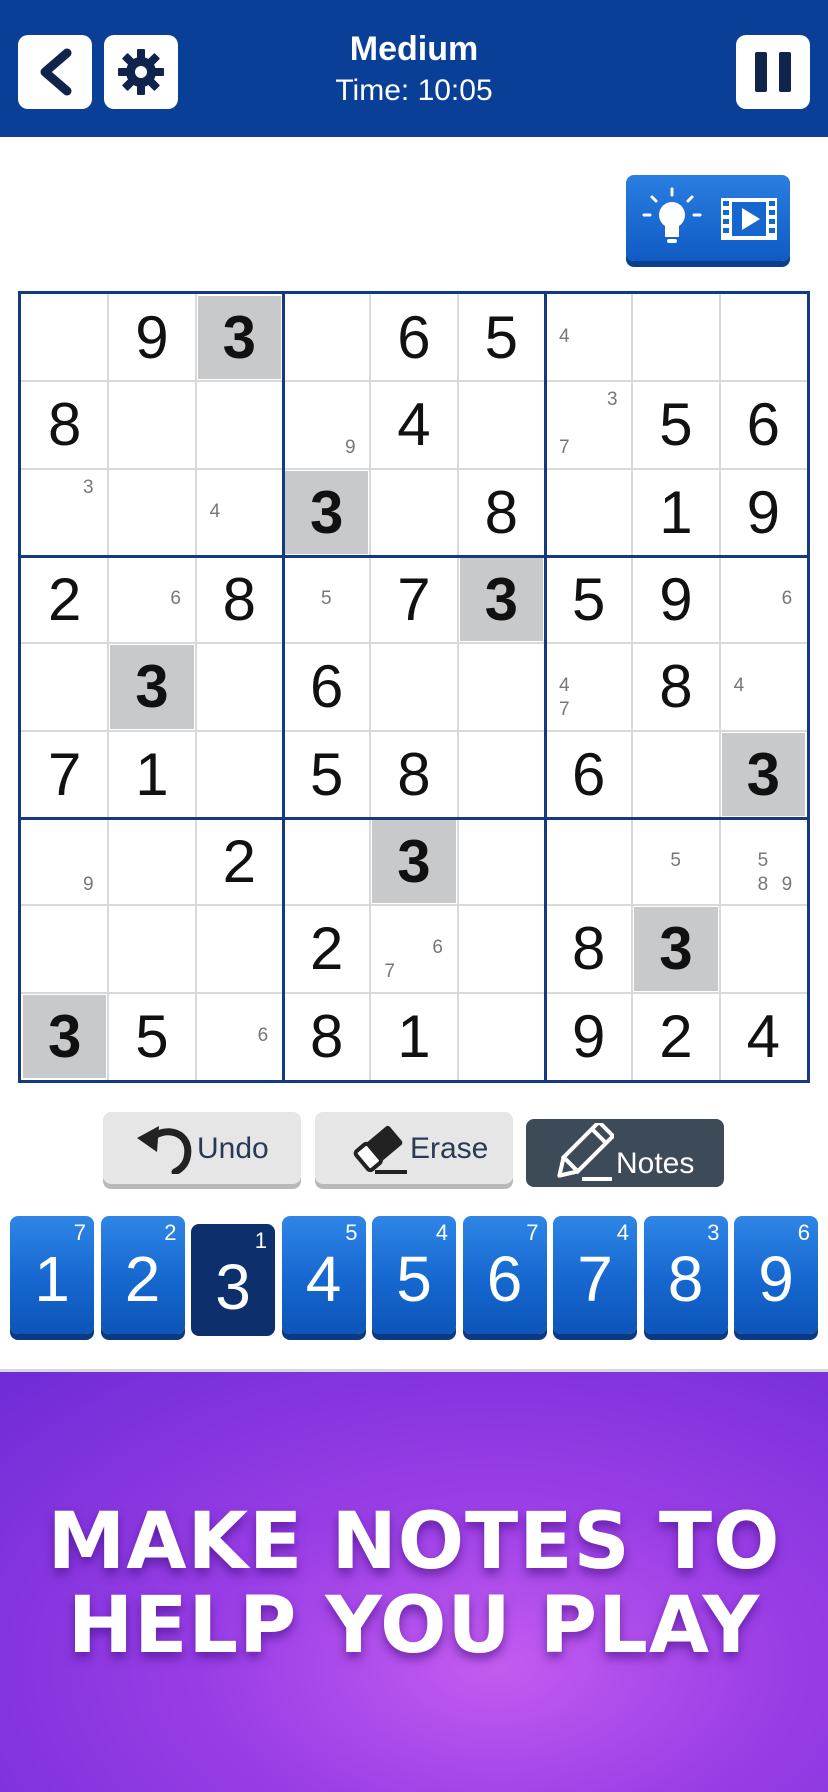 Image resolution: width=828 pixels, height=1792 pixels. Describe the element at coordinates (749, 219) in the screenshot. I see `video-play-icon` at that location.